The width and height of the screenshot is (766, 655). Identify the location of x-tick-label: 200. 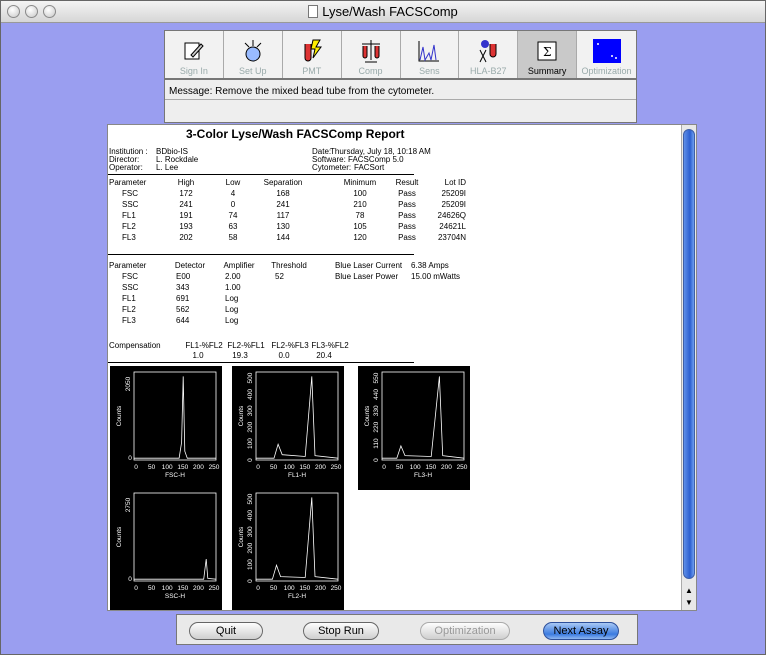
(320, 588).